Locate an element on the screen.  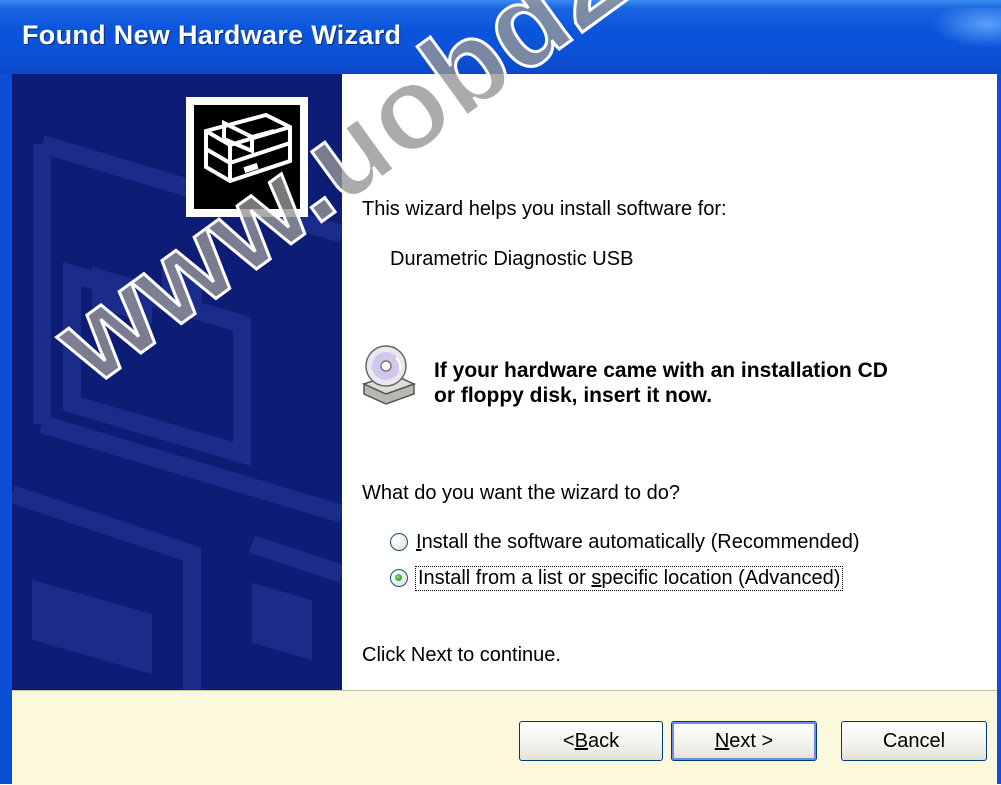
next-button: Next > is located at coordinates (744, 741).